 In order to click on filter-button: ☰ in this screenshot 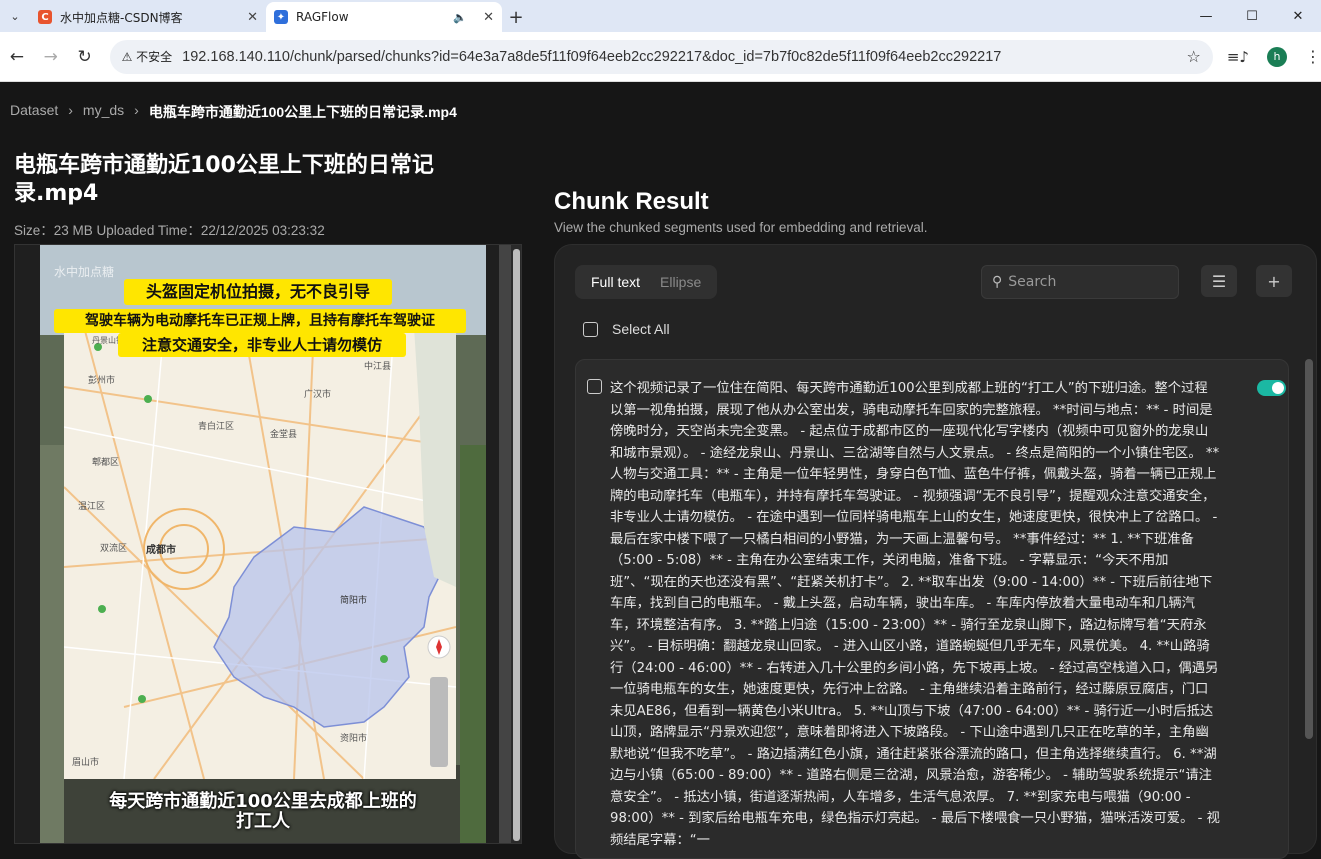, I will do `click(1219, 281)`.